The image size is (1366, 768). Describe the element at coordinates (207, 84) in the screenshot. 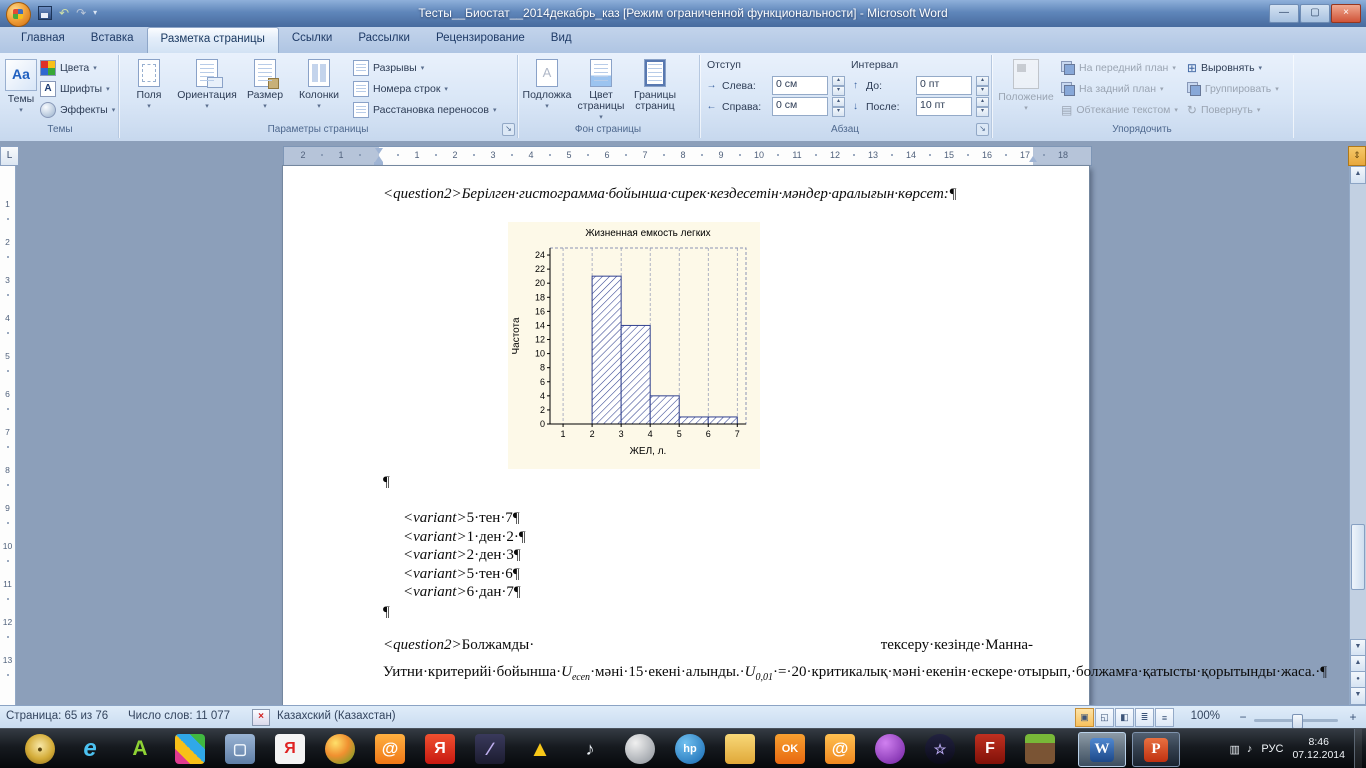

I see `orientation-button: Ориентация ▾` at that location.